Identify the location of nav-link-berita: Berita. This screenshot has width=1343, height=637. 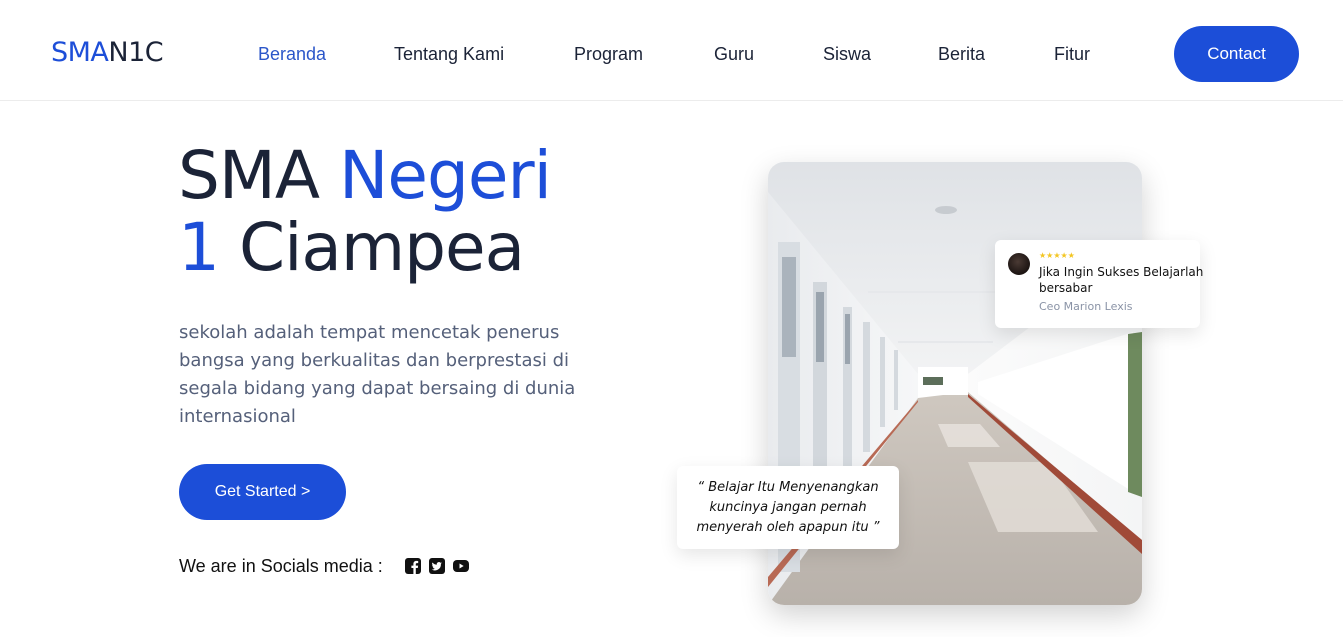
(961, 54).